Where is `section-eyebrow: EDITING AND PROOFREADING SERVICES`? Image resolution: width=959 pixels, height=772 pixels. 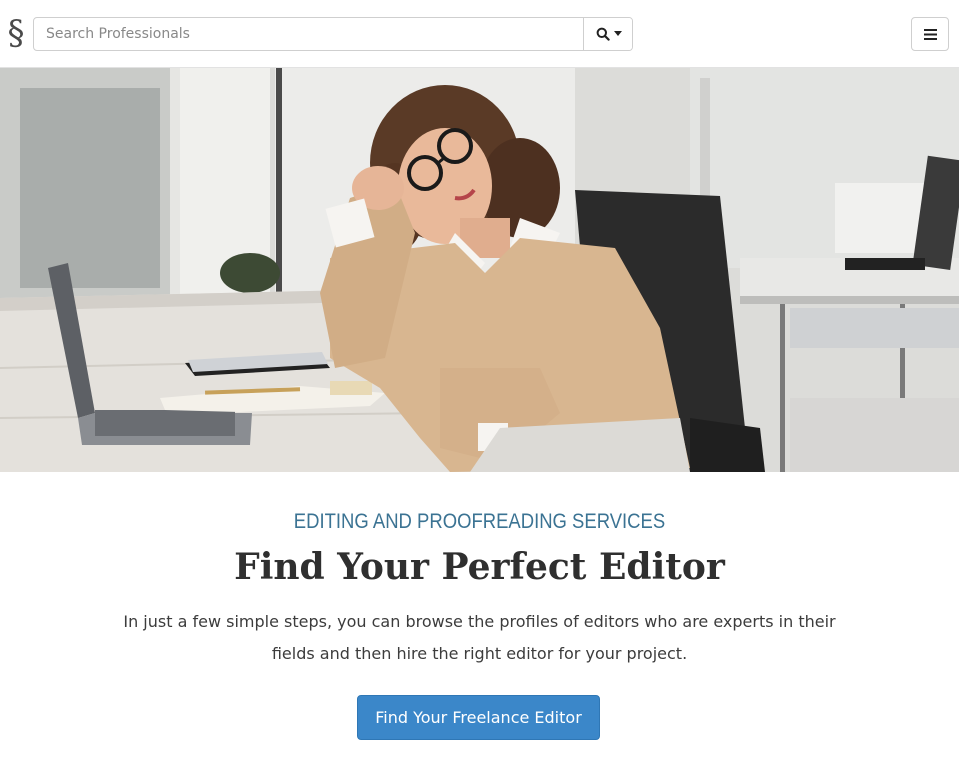
section-eyebrow: EDITING AND PROOFREADING SERVICES is located at coordinates (479, 521).